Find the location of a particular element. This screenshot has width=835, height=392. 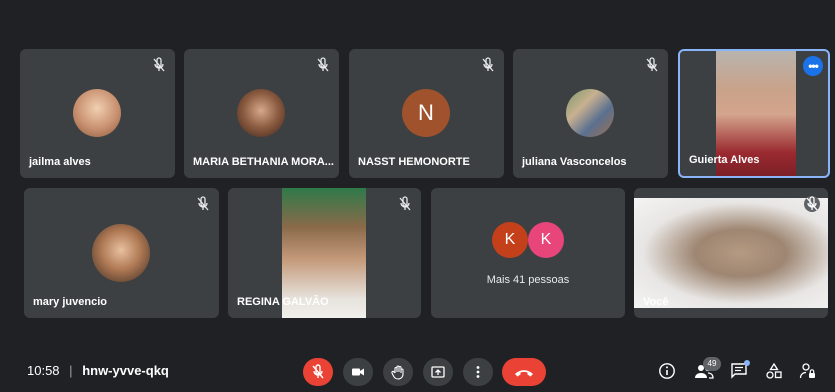

participant-tile-self: Você is located at coordinates (731, 253).